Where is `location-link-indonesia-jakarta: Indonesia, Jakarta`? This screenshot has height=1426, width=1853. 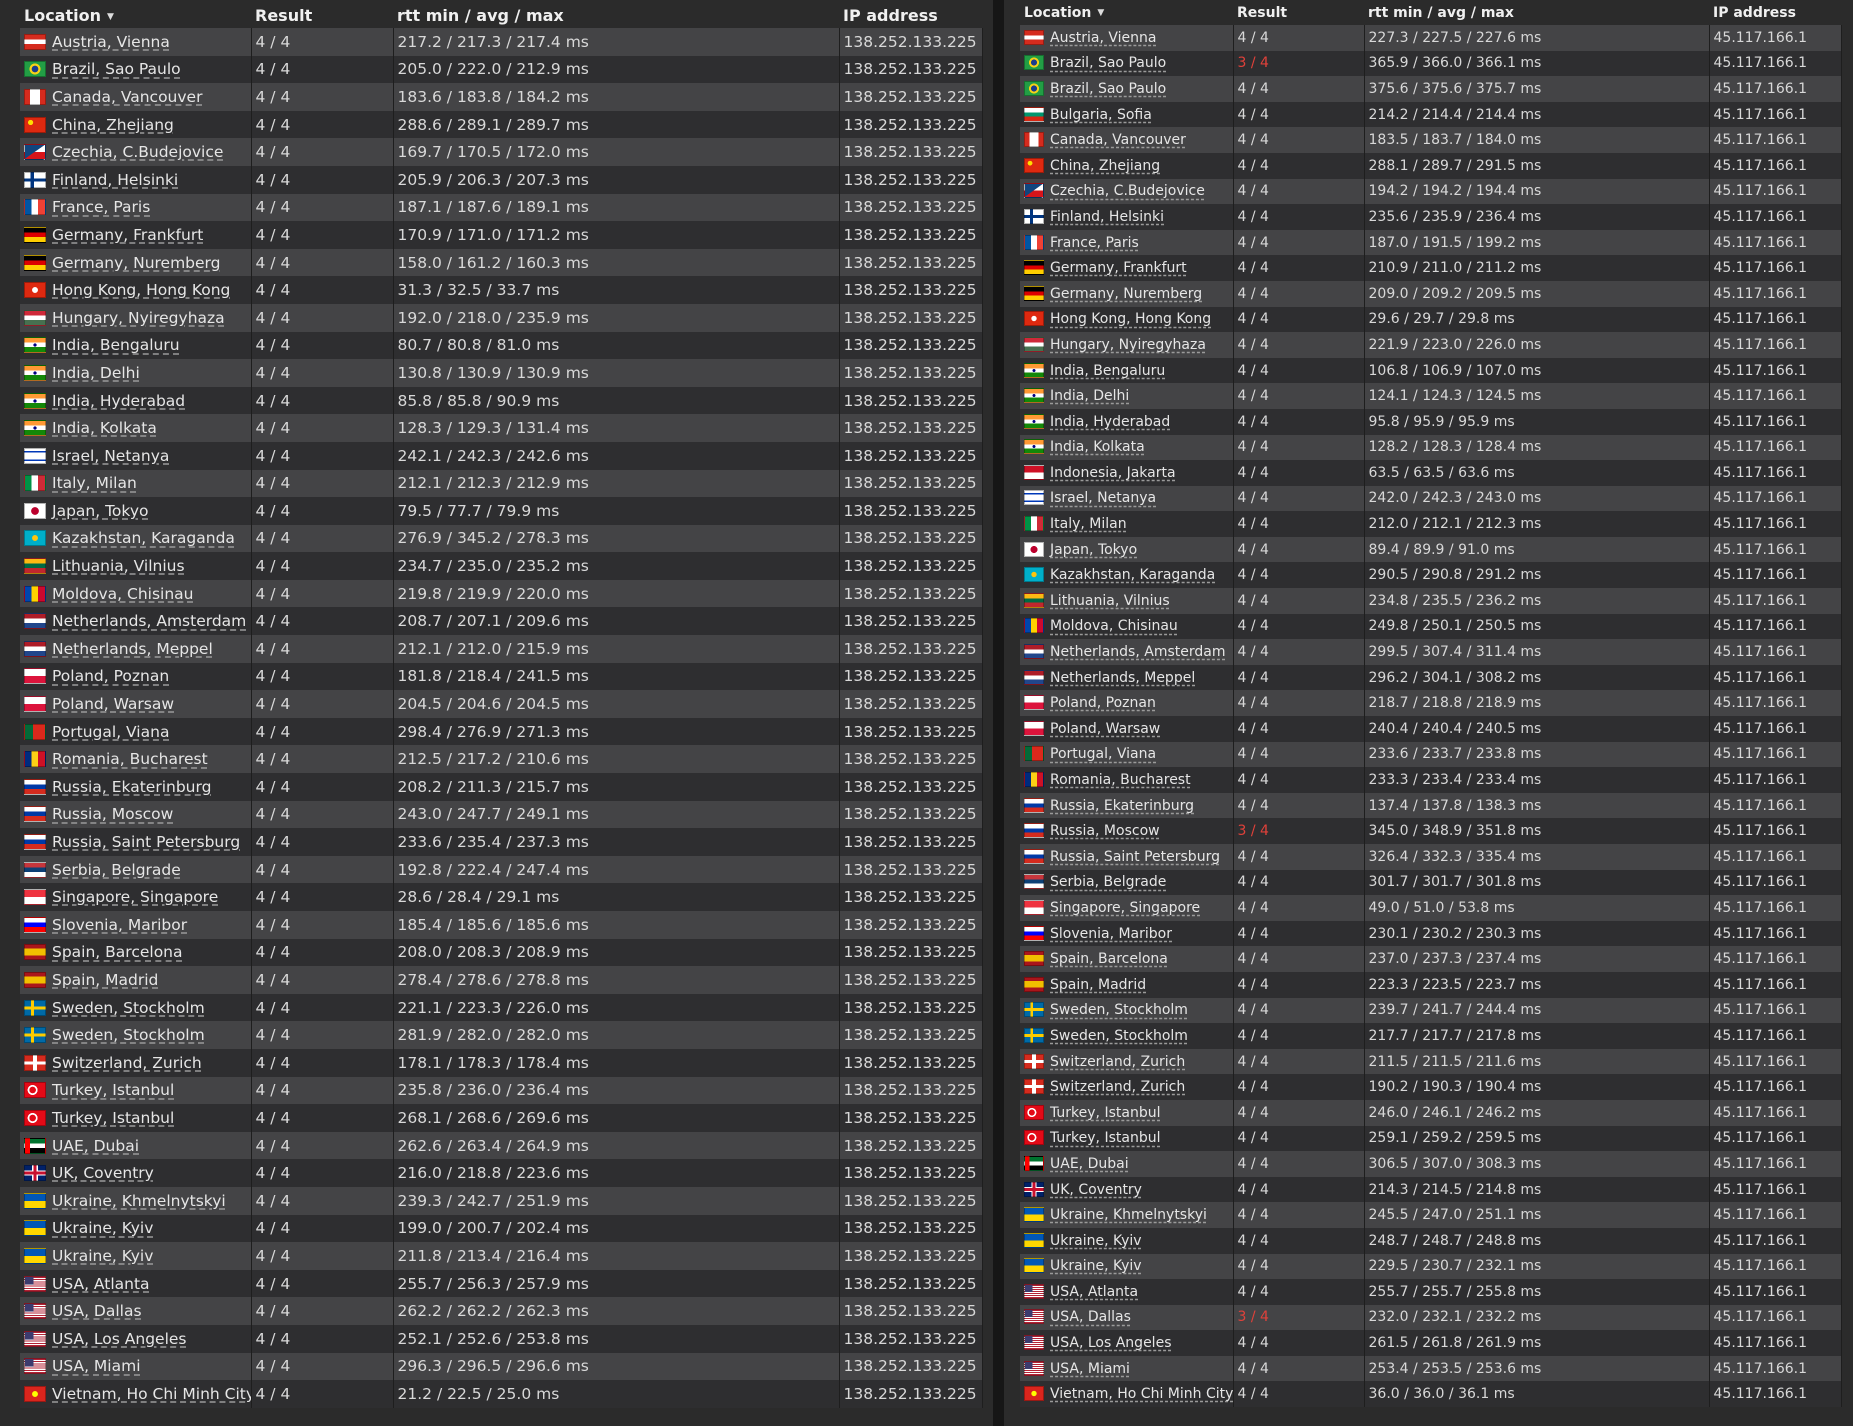
location-link-indonesia-jakarta: Indonesia, Jakarta is located at coordinates (1113, 473).